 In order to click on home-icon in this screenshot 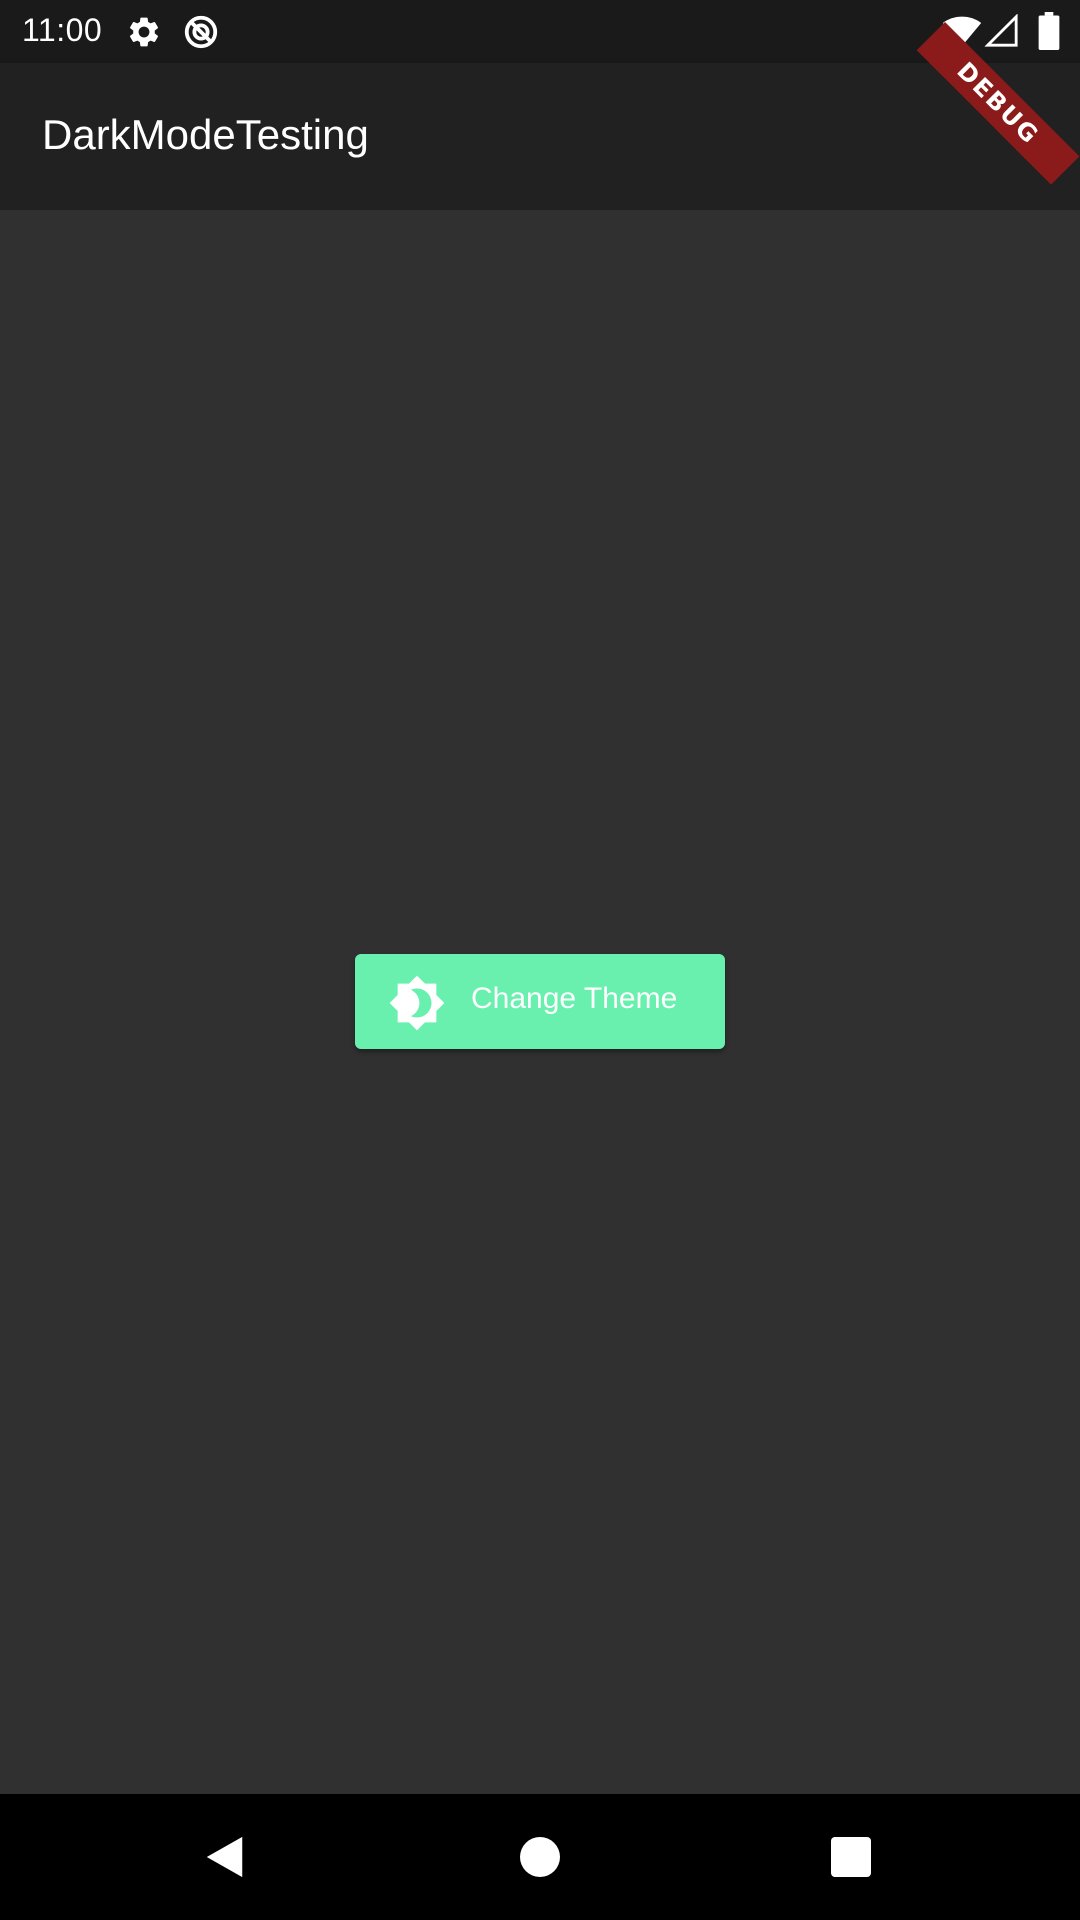, I will do `click(540, 1857)`.